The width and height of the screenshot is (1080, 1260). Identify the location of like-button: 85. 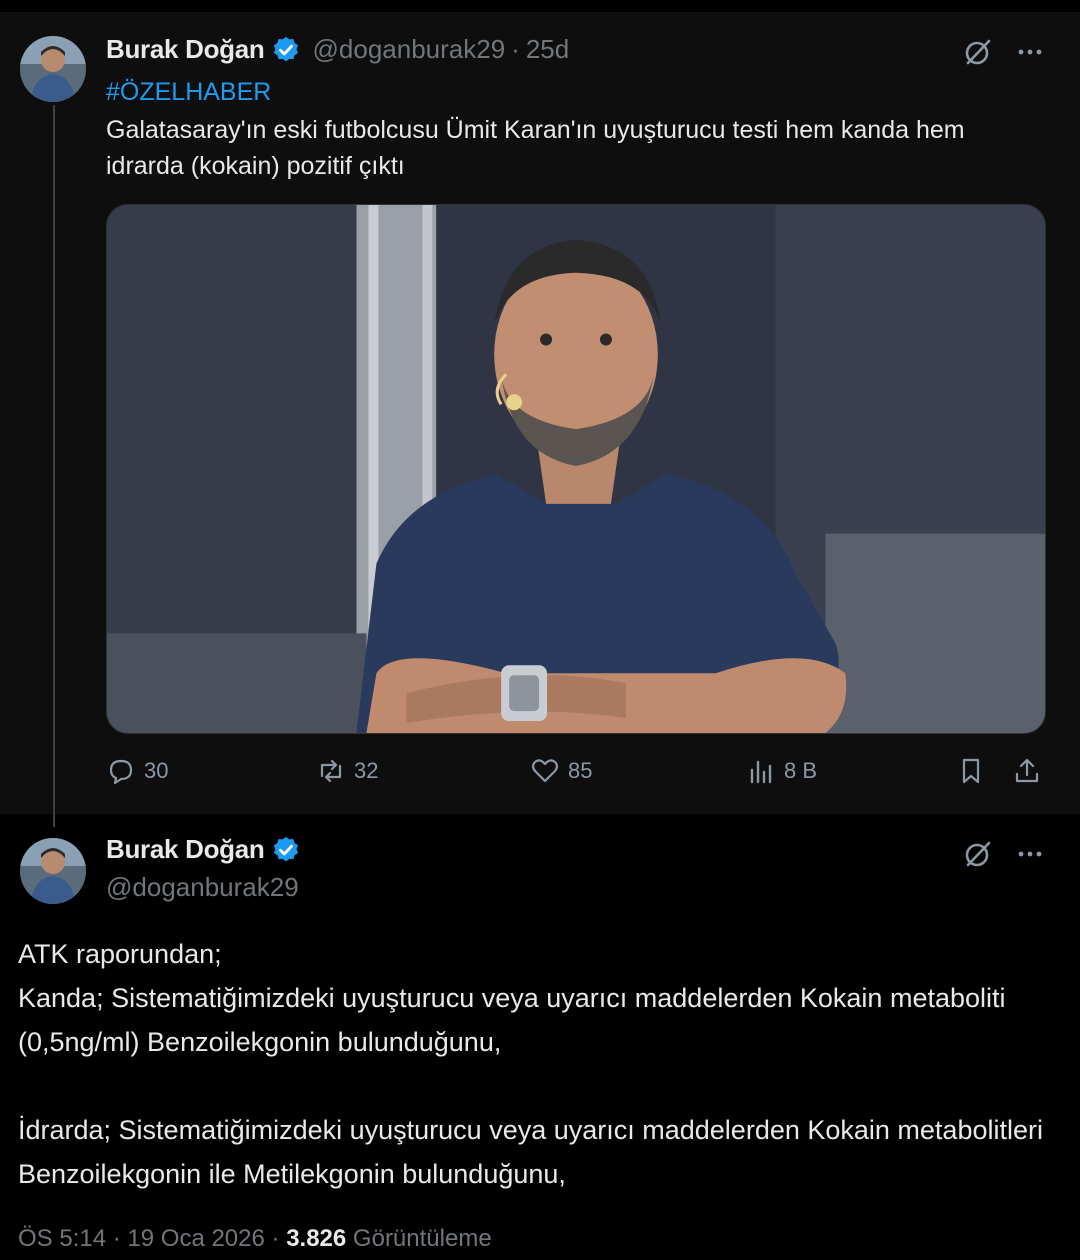
(561, 771).